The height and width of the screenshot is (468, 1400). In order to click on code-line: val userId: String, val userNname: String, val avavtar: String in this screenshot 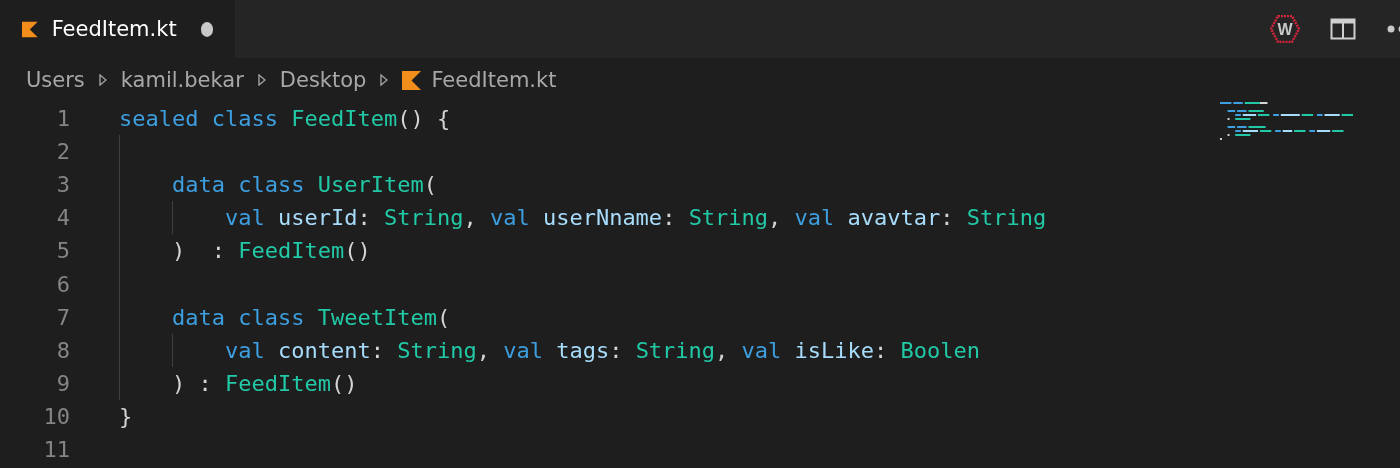, I will do `click(635, 218)`.